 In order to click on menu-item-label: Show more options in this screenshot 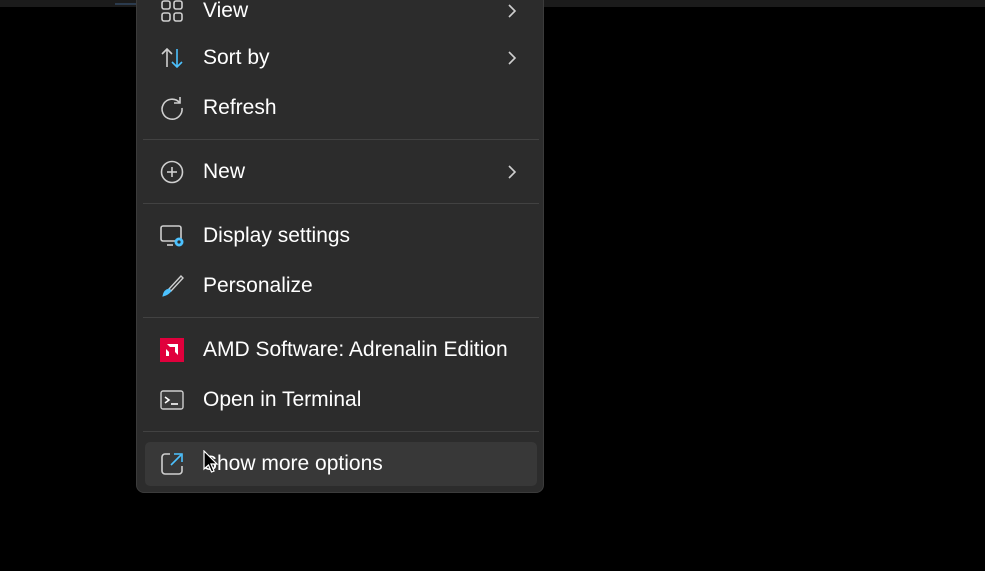, I will do `click(293, 463)`.